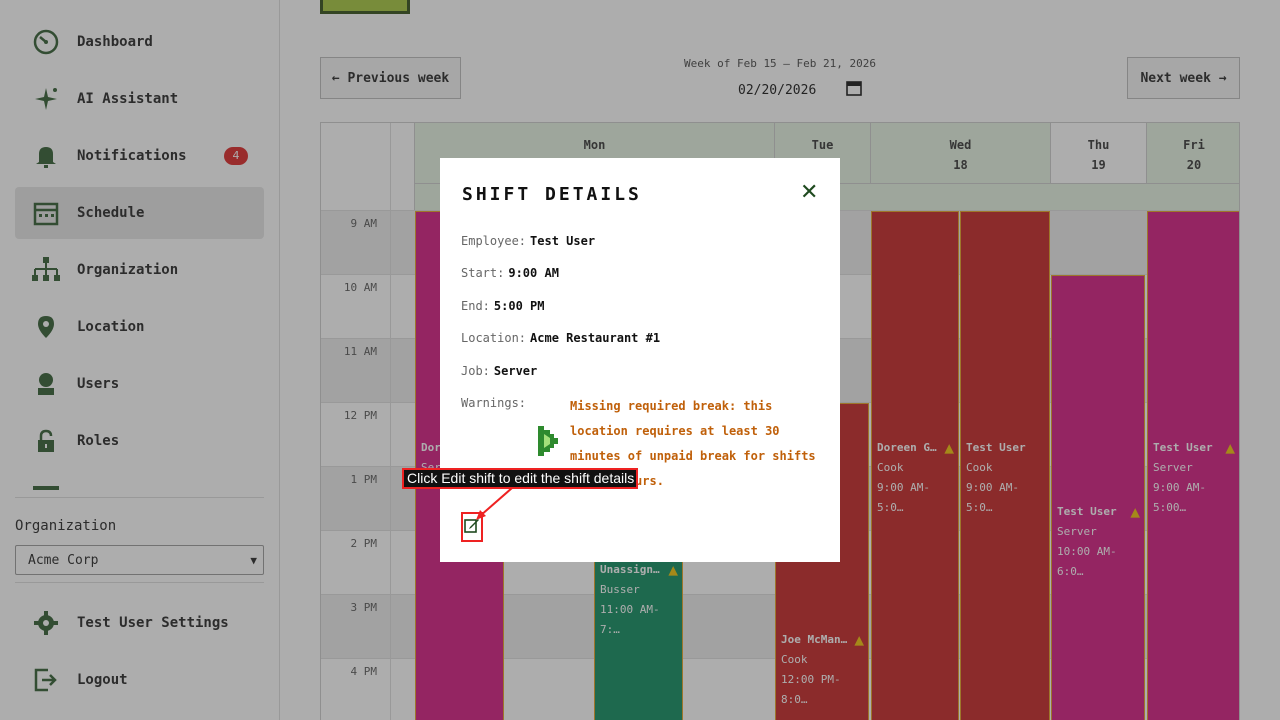 The width and height of the screenshot is (1280, 720). I want to click on job-field: Job: Server, so click(499, 371).